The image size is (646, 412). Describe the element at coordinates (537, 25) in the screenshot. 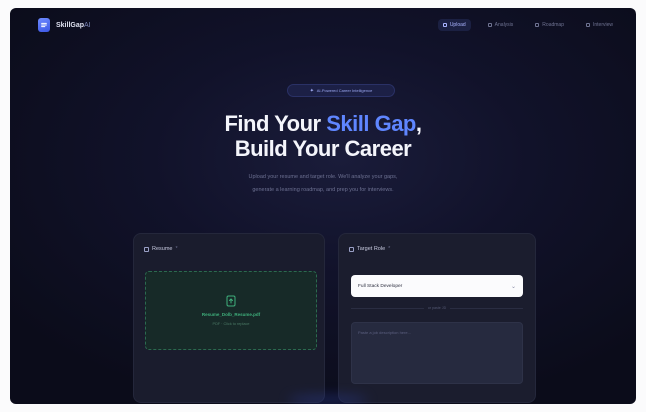

I see `roadmap-icon` at that location.